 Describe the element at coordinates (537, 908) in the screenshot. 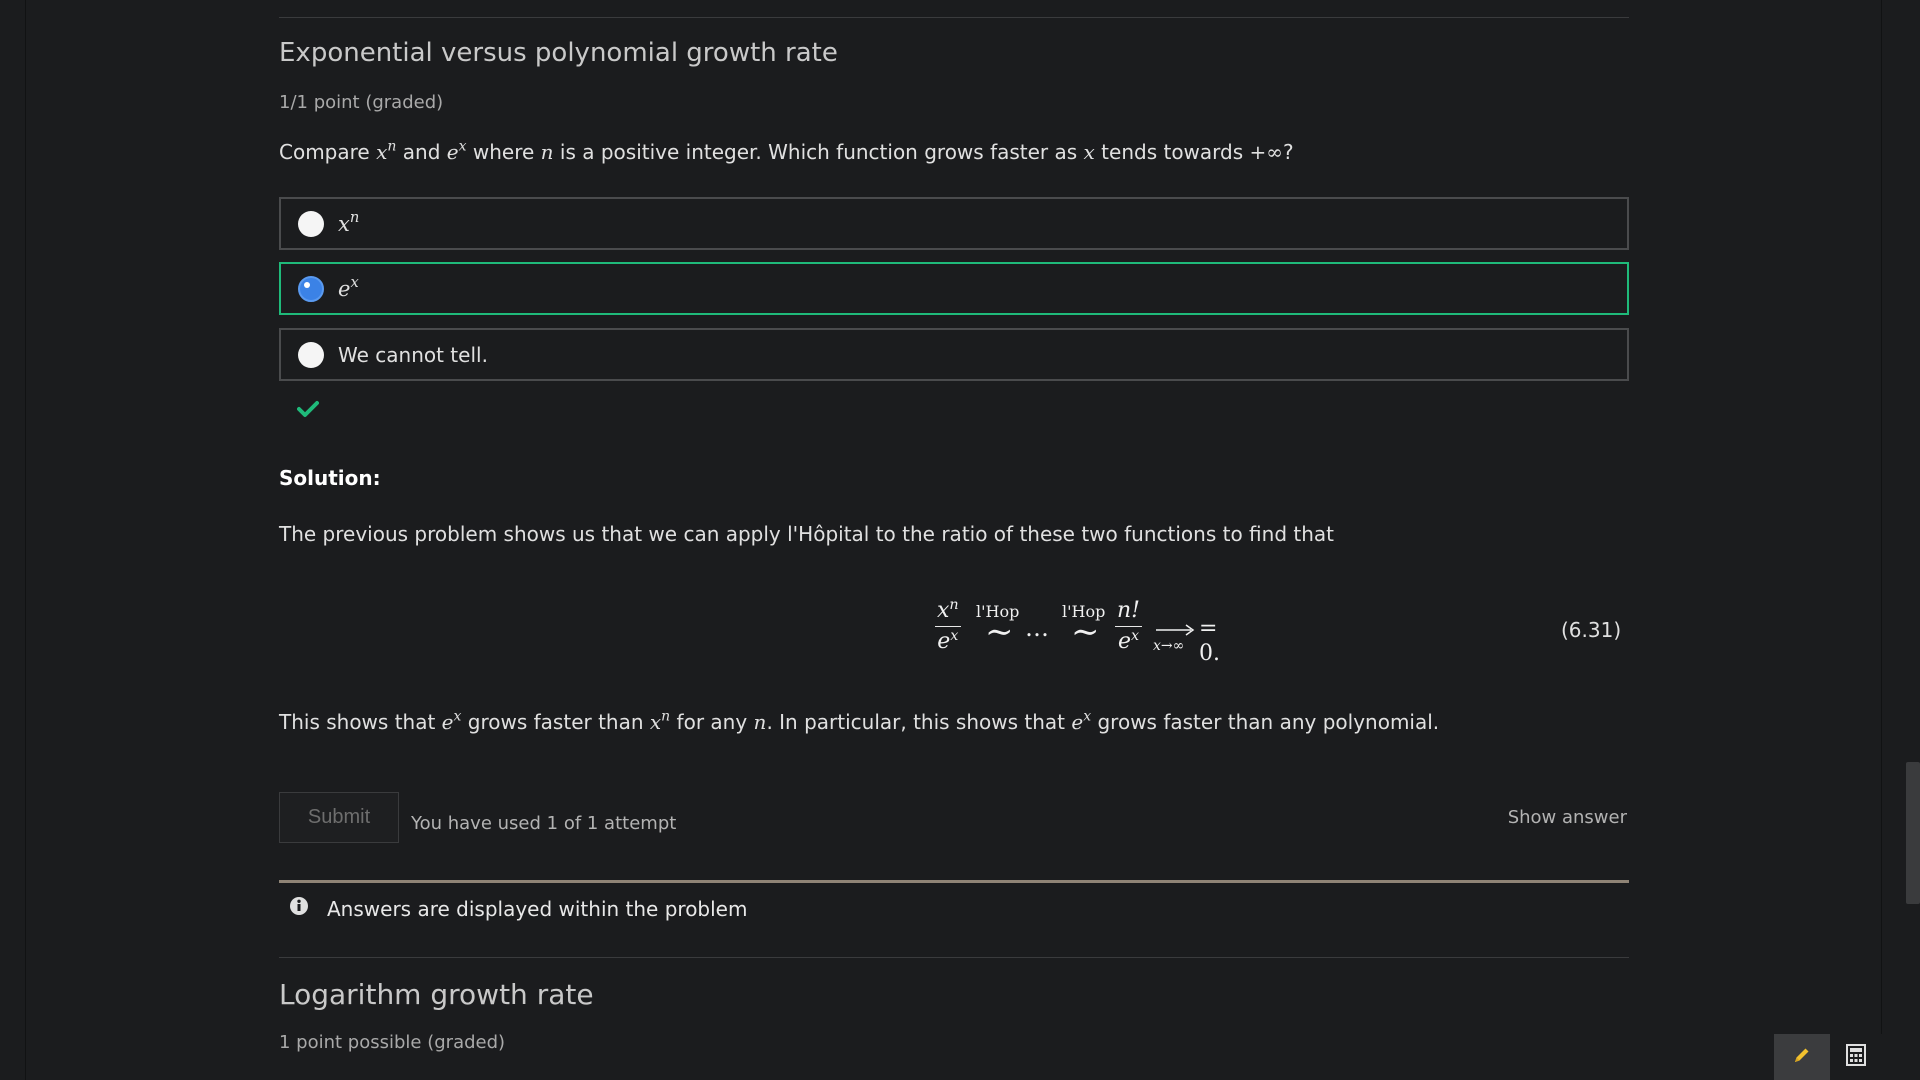

I see `notice-text: Answers are displayed within the problem` at that location.